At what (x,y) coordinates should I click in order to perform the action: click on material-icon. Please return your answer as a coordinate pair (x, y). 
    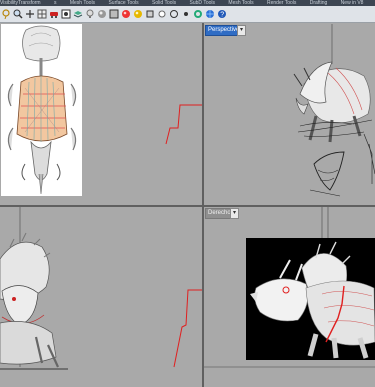
    Looking at the image, I should click on (138, 14).